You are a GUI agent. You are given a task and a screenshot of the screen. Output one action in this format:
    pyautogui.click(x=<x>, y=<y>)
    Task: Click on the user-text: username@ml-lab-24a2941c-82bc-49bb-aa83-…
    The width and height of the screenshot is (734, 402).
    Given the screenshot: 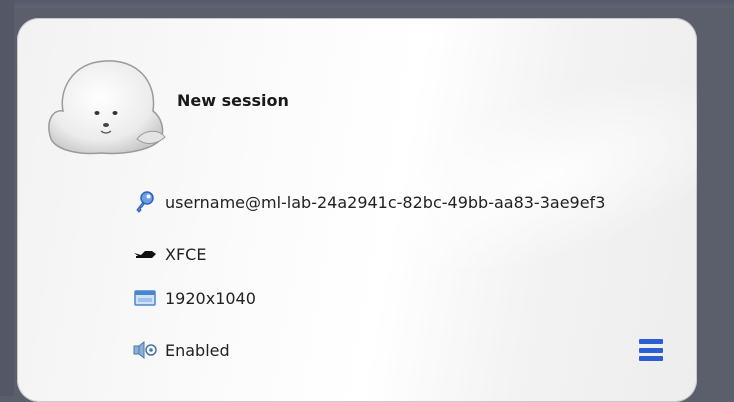 What is the action you would take?
    pyautogui.click(x=385, y=202)
    